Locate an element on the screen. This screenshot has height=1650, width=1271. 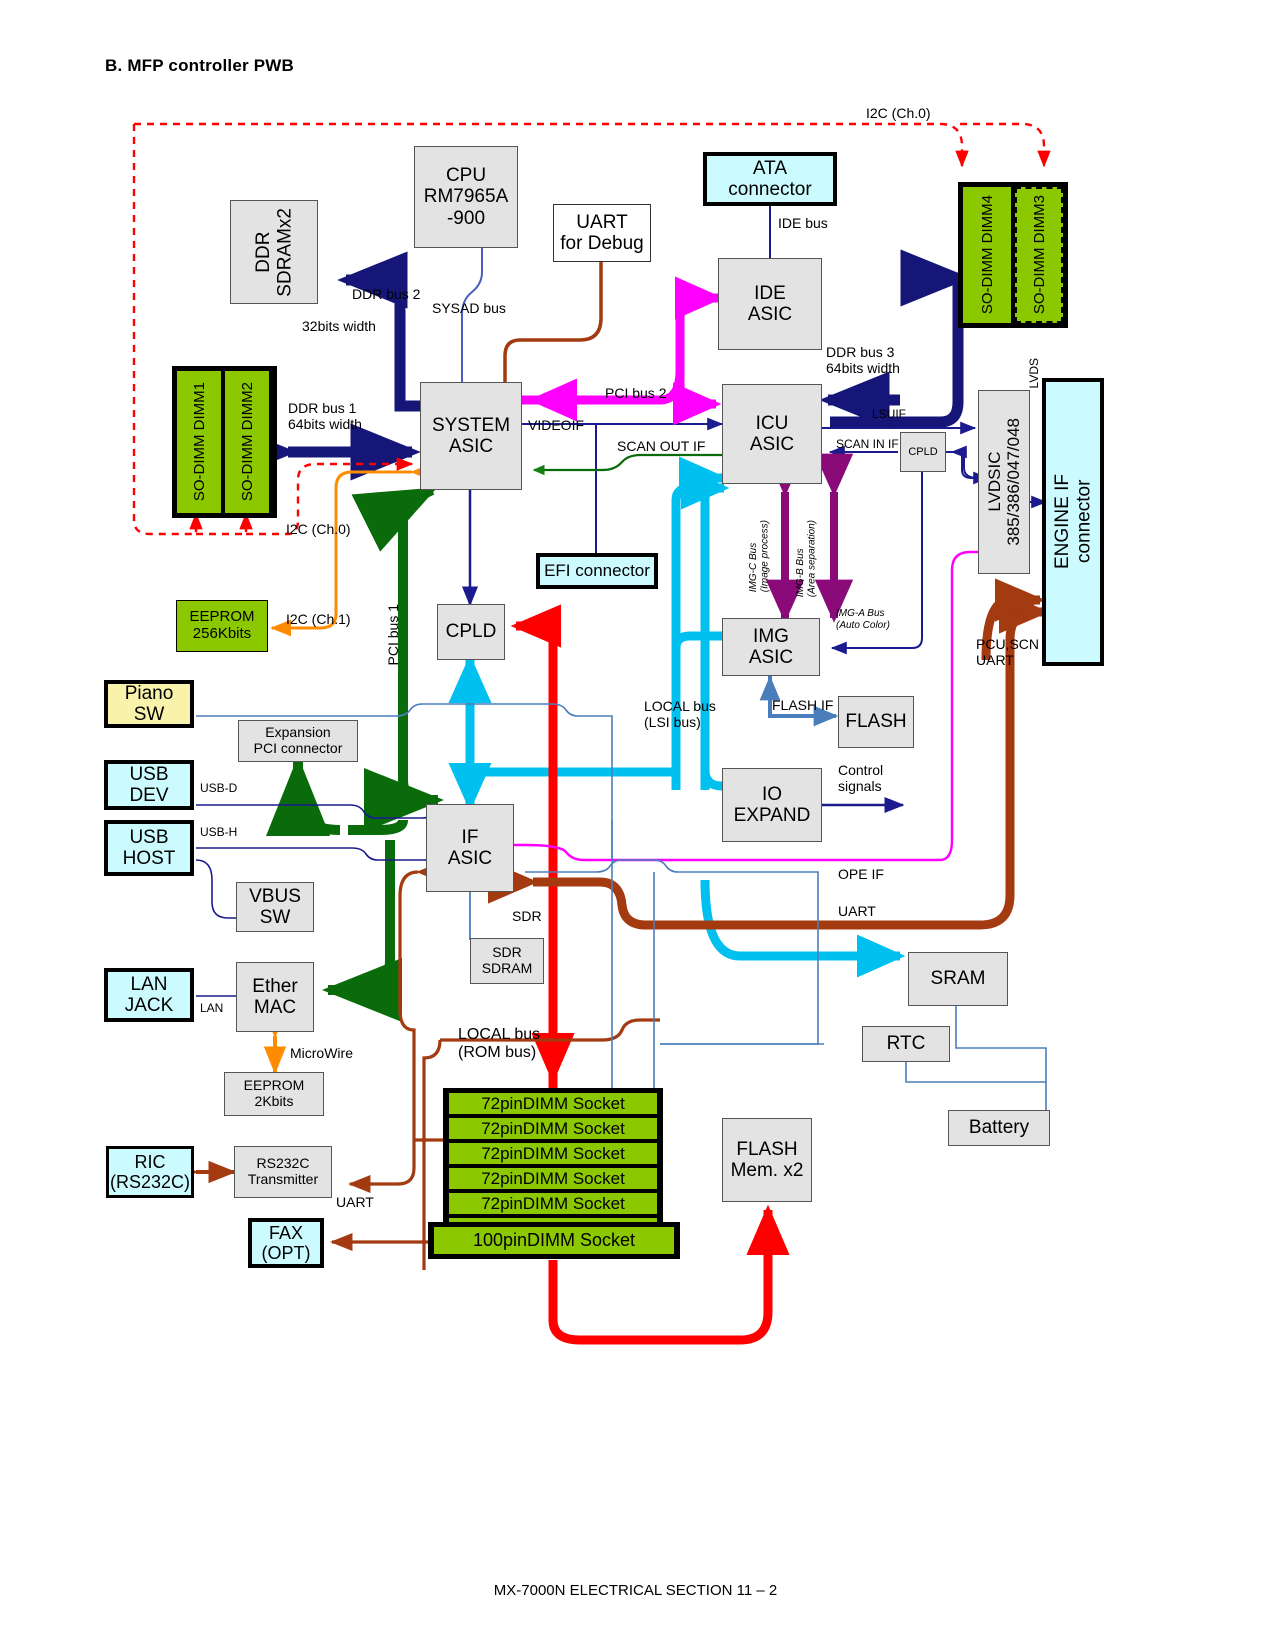
label-lan: LAN is located at coordinates (212, 1008).